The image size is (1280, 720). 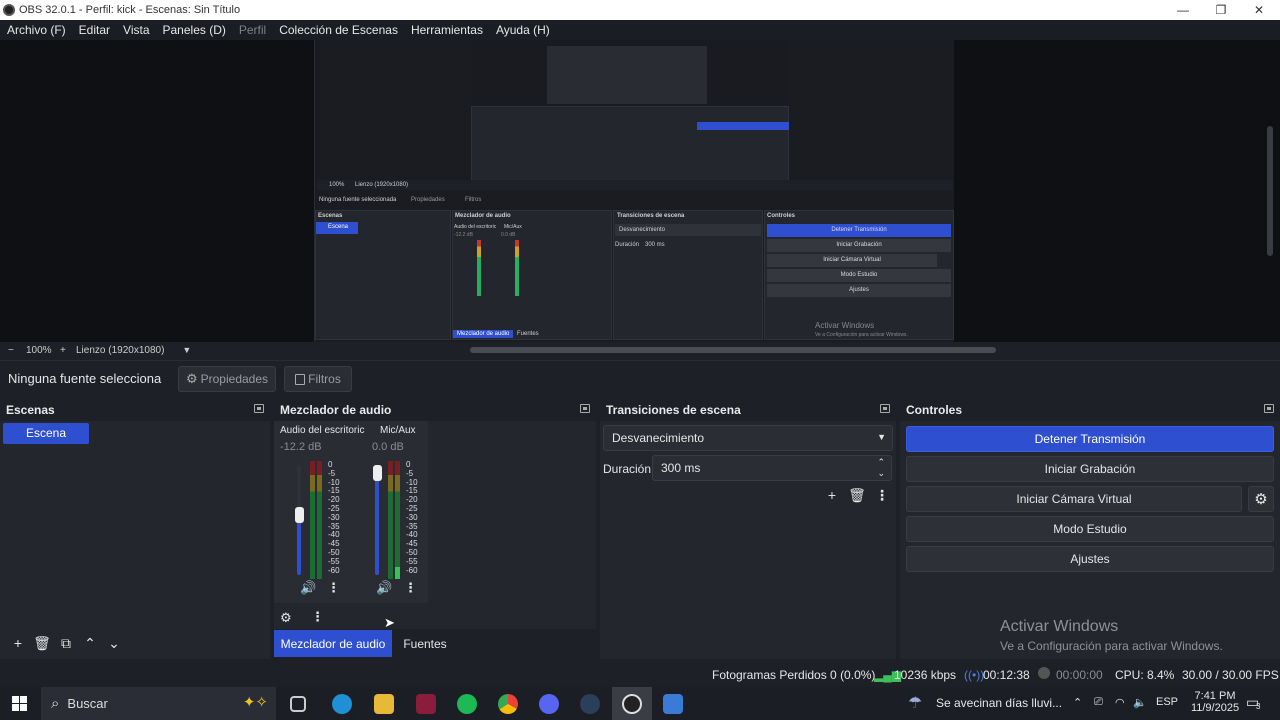 I want to click on menu-vista: Vista, so click(x=136, y=30).